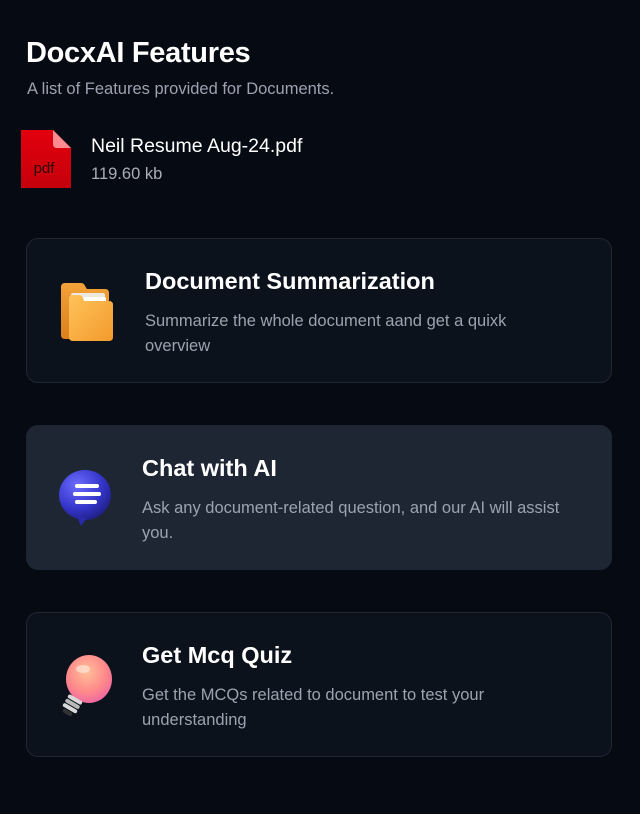 This screenshot has width=640, height=814. What do you see at coordinates (87, 312) in the screenshot?
I see `folder-icon` at bounding box center [87, 312].